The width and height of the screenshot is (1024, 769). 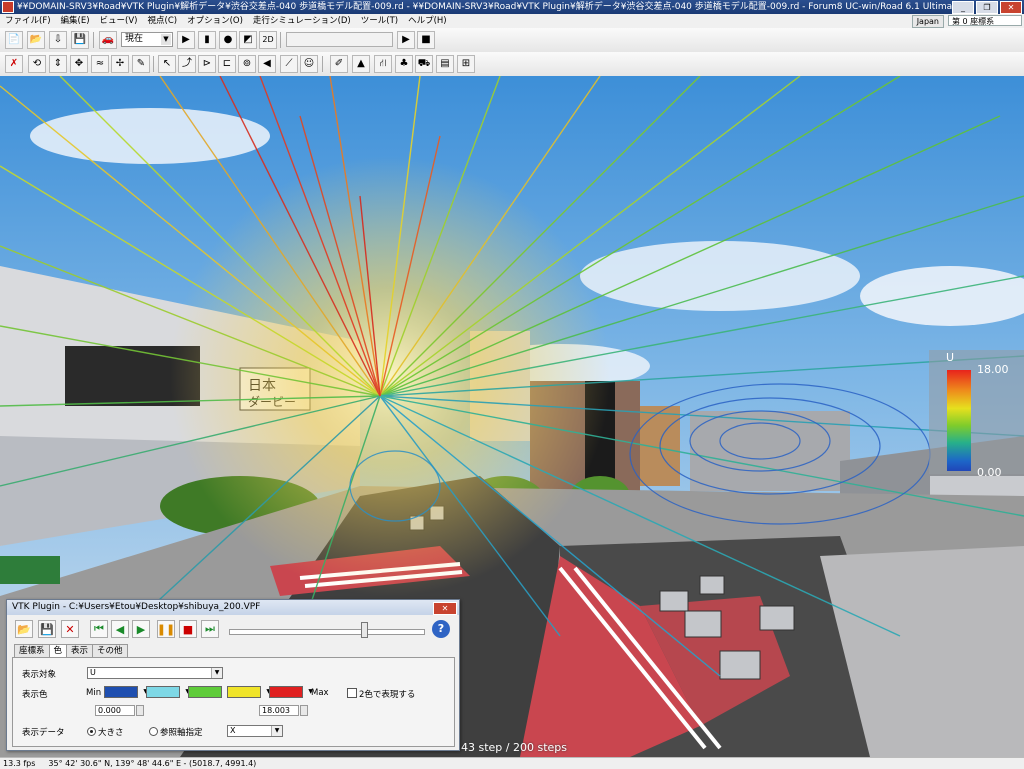 I want to click on tab-coordinates: 座標系, so click(x=32, y=650).